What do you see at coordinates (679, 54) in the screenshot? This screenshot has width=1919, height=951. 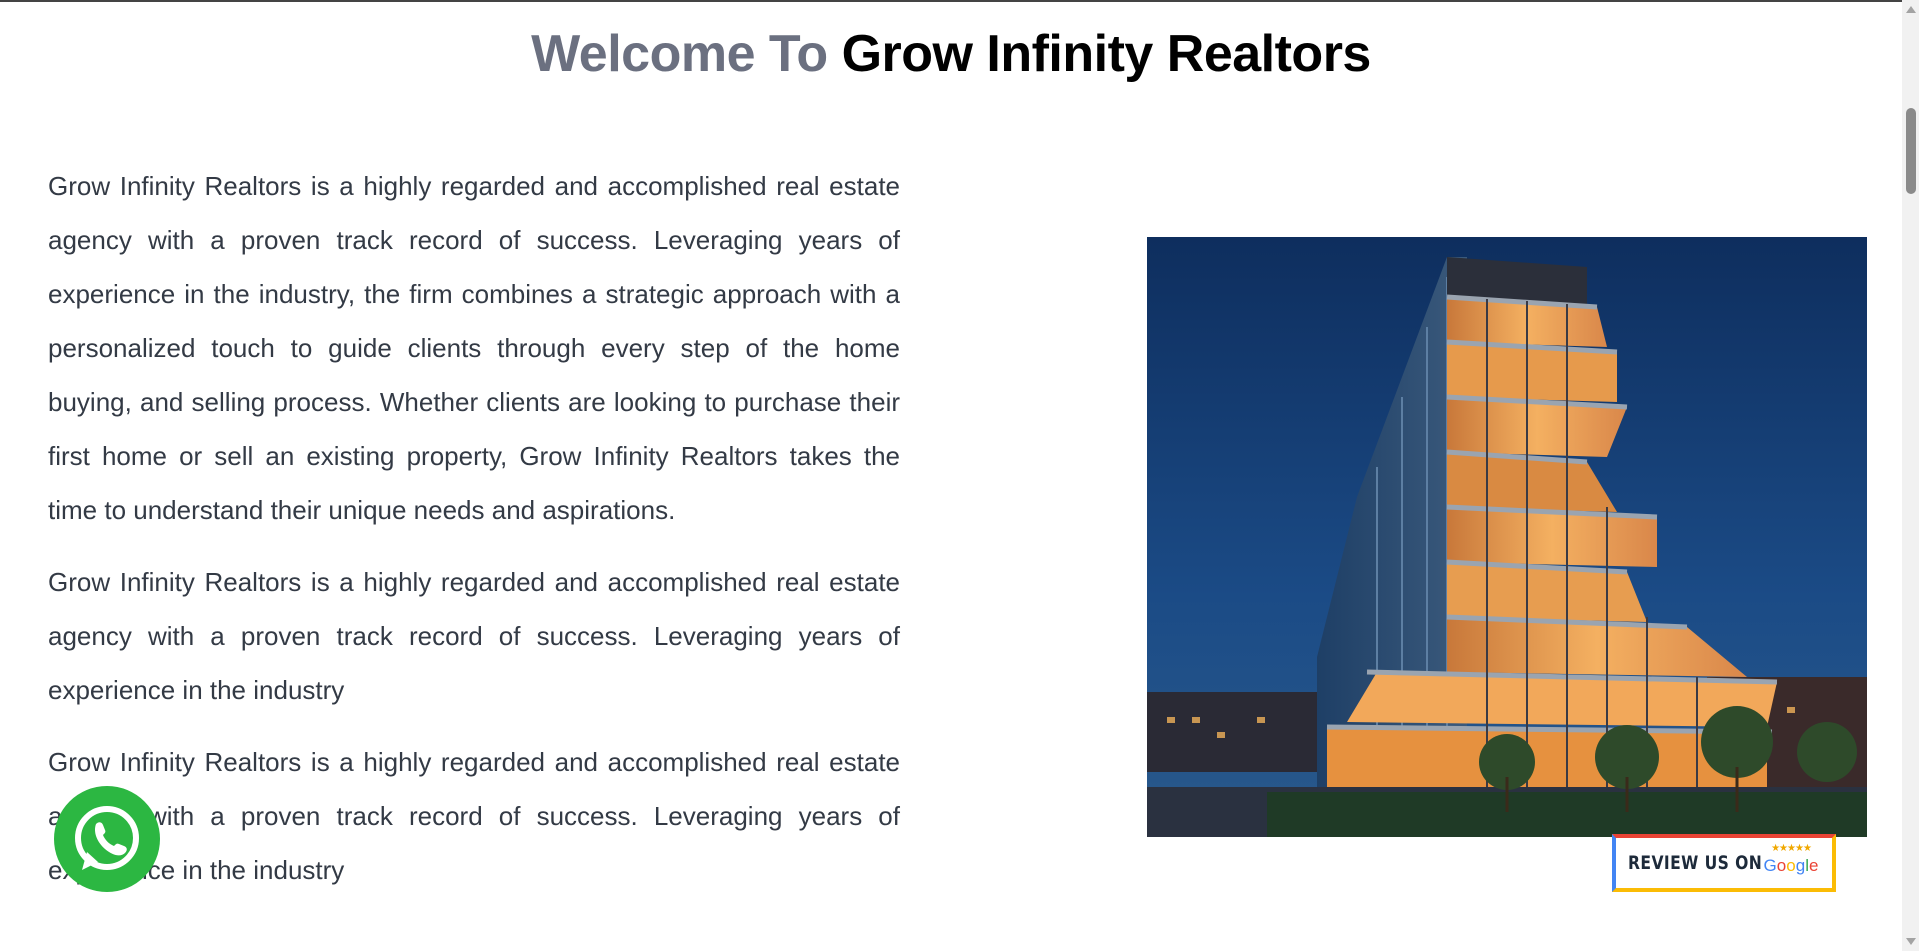 I see `title-welcome-part: Welcome To` at bounding box center [679, 54].